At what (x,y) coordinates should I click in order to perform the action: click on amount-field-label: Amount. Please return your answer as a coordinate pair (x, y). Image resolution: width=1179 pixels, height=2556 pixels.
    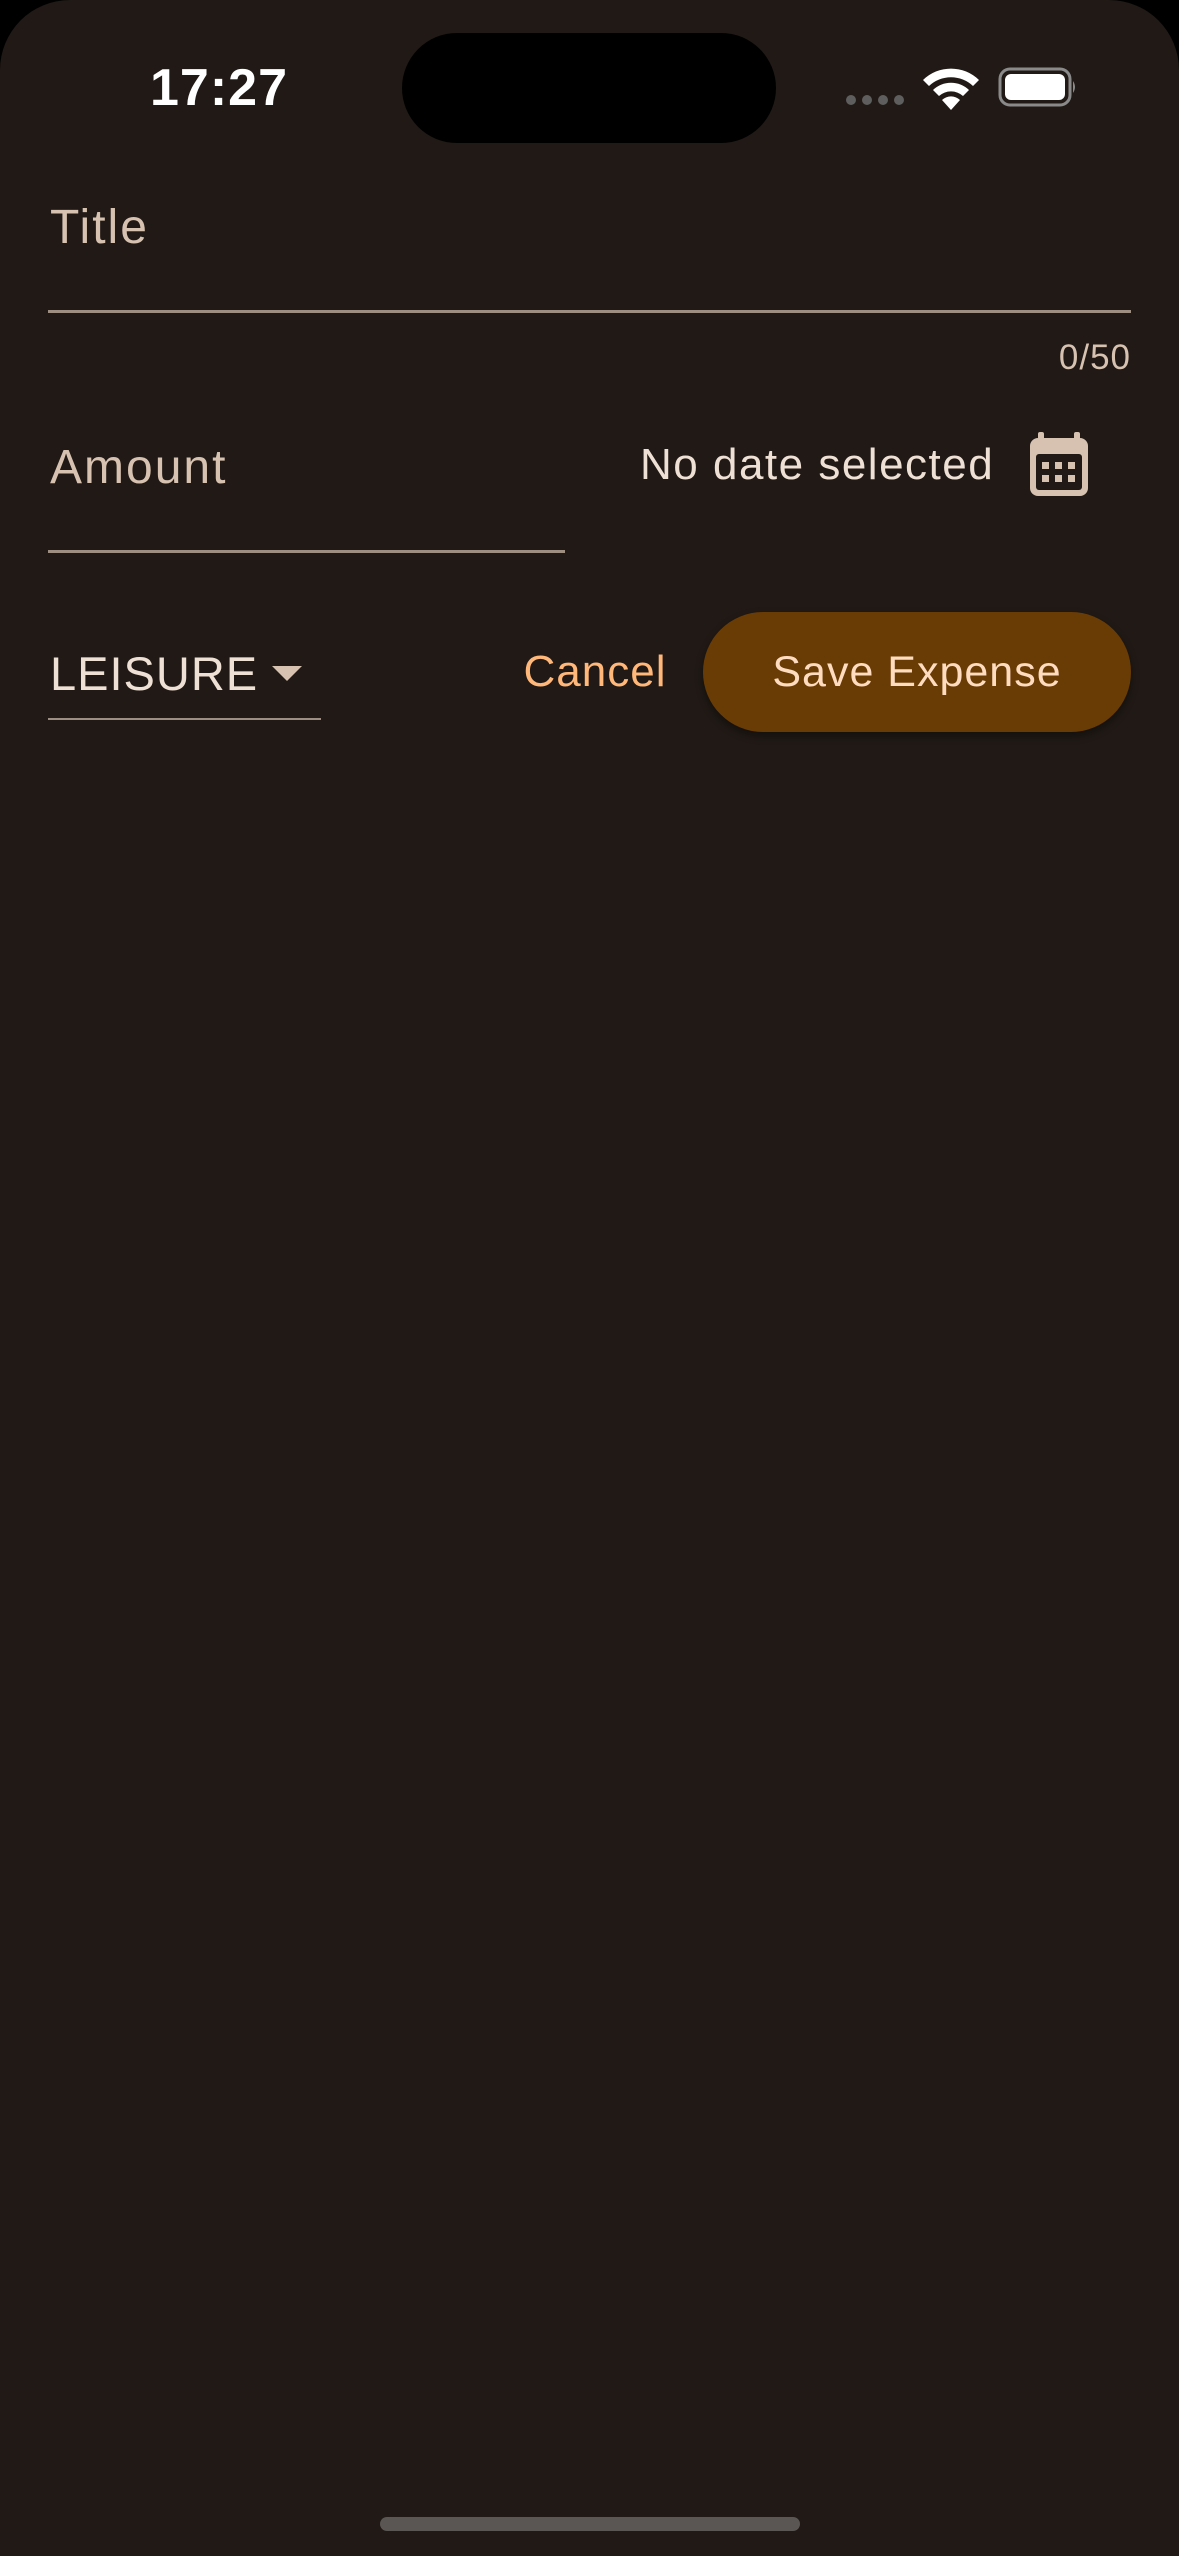
    Looking at the image, I should click on (139, 467).